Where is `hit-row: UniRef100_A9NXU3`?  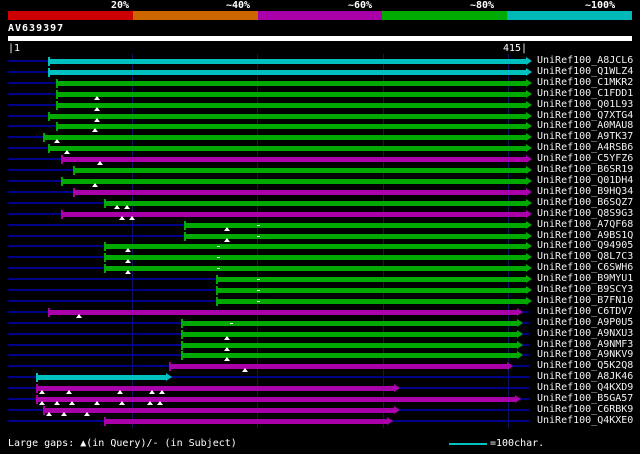
hit-row: UniRef100_A9NXU3 is located at coordinates (320, 334).